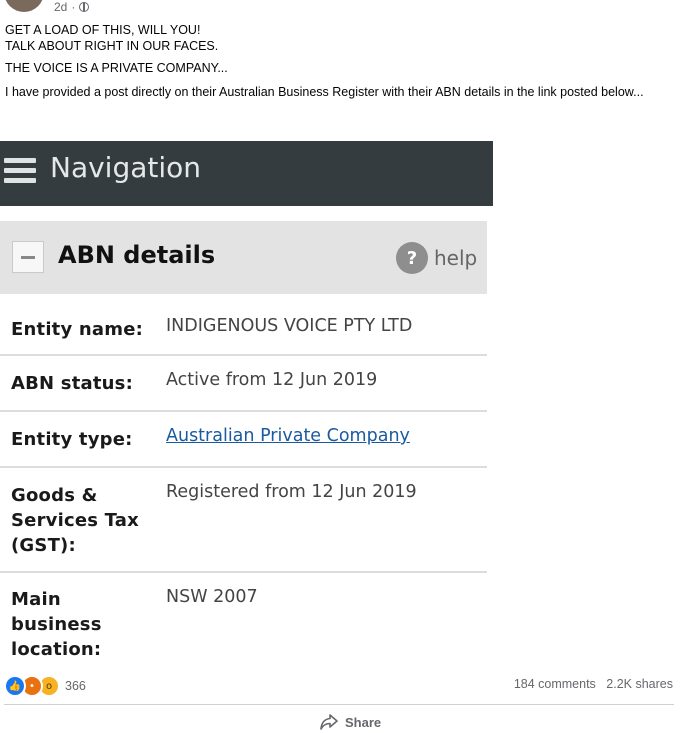 The width and height of the screenshot is (686, 733). What do you see at coordinates (20, 172) in the screenshot?
I see `hamburger-menu-icon` at bounding box center [20, 172].